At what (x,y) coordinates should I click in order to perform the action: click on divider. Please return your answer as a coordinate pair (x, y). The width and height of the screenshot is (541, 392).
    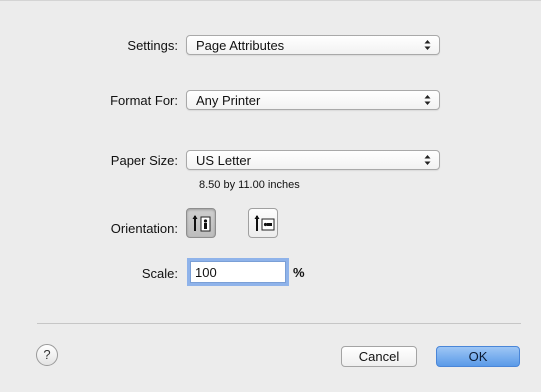
    Looking at the image, I should click on (279, 323).